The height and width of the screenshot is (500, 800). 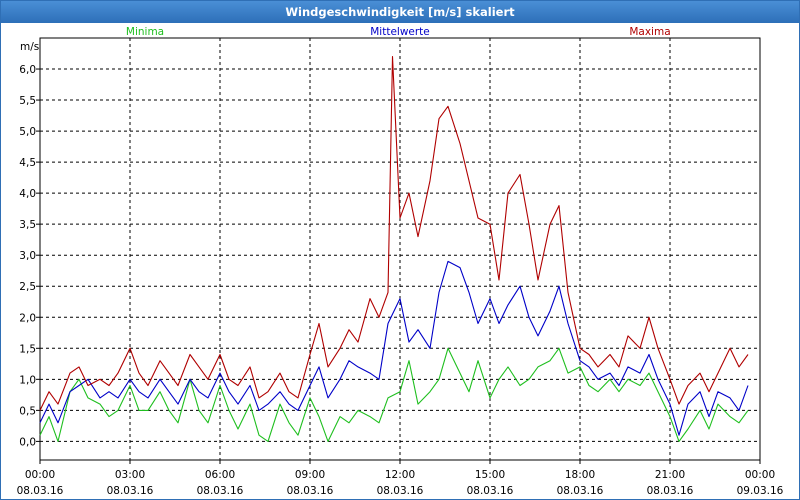 I want to click on y-tick-label: 6,0, so click(x=27, y=70).